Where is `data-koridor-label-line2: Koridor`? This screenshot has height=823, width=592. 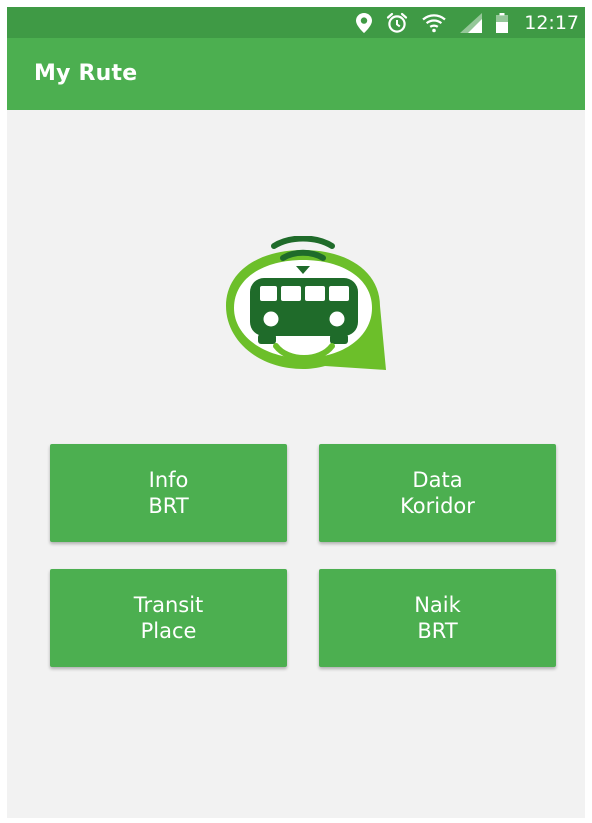
data-koridor-label-line2: Koridor is located at coordinates (437, 506).